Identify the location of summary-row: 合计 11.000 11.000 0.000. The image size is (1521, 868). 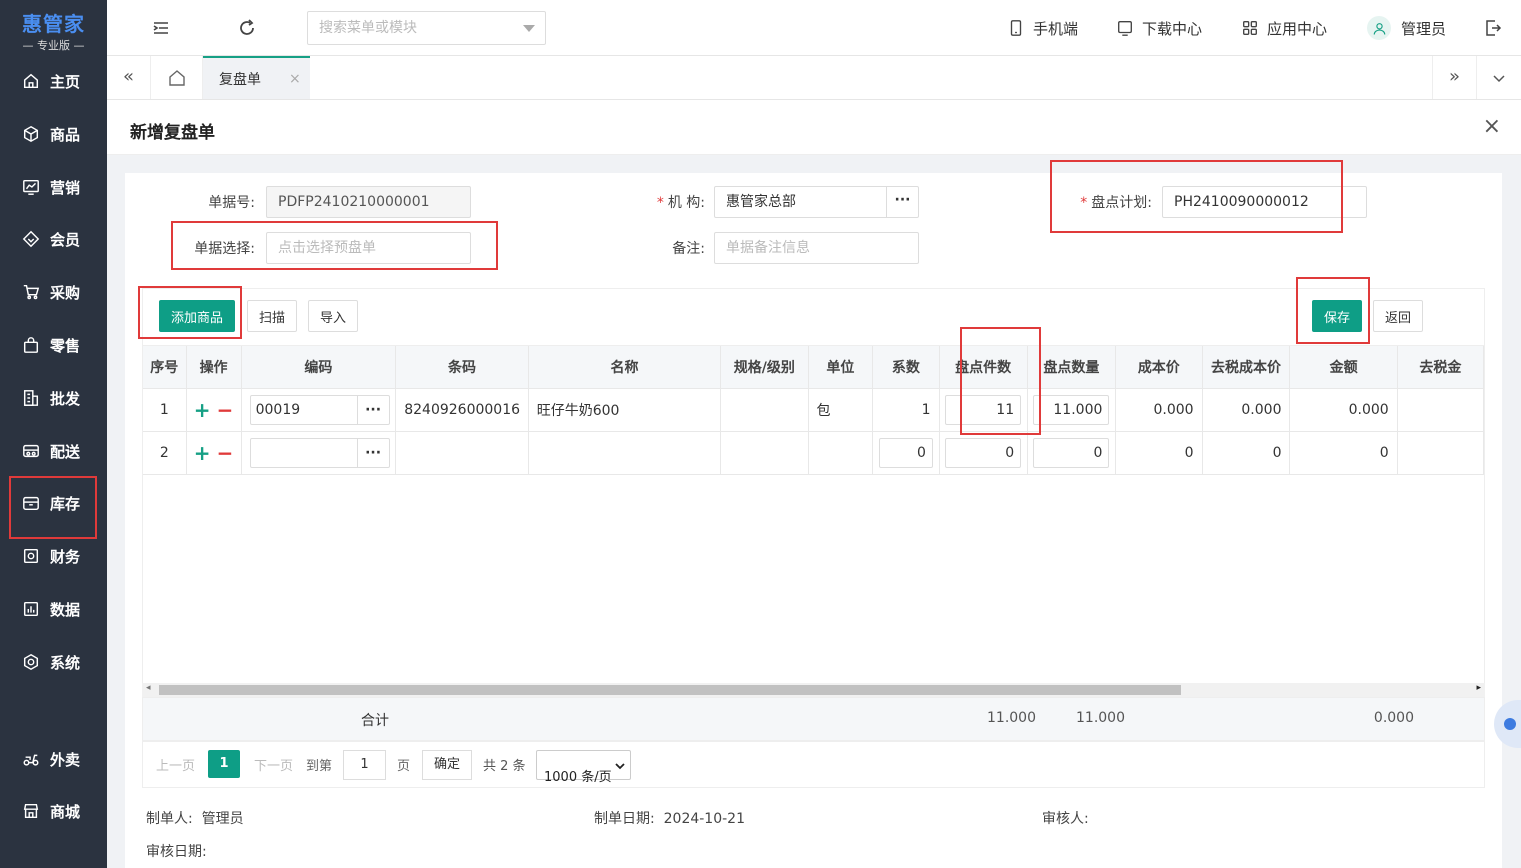
(813, 719).